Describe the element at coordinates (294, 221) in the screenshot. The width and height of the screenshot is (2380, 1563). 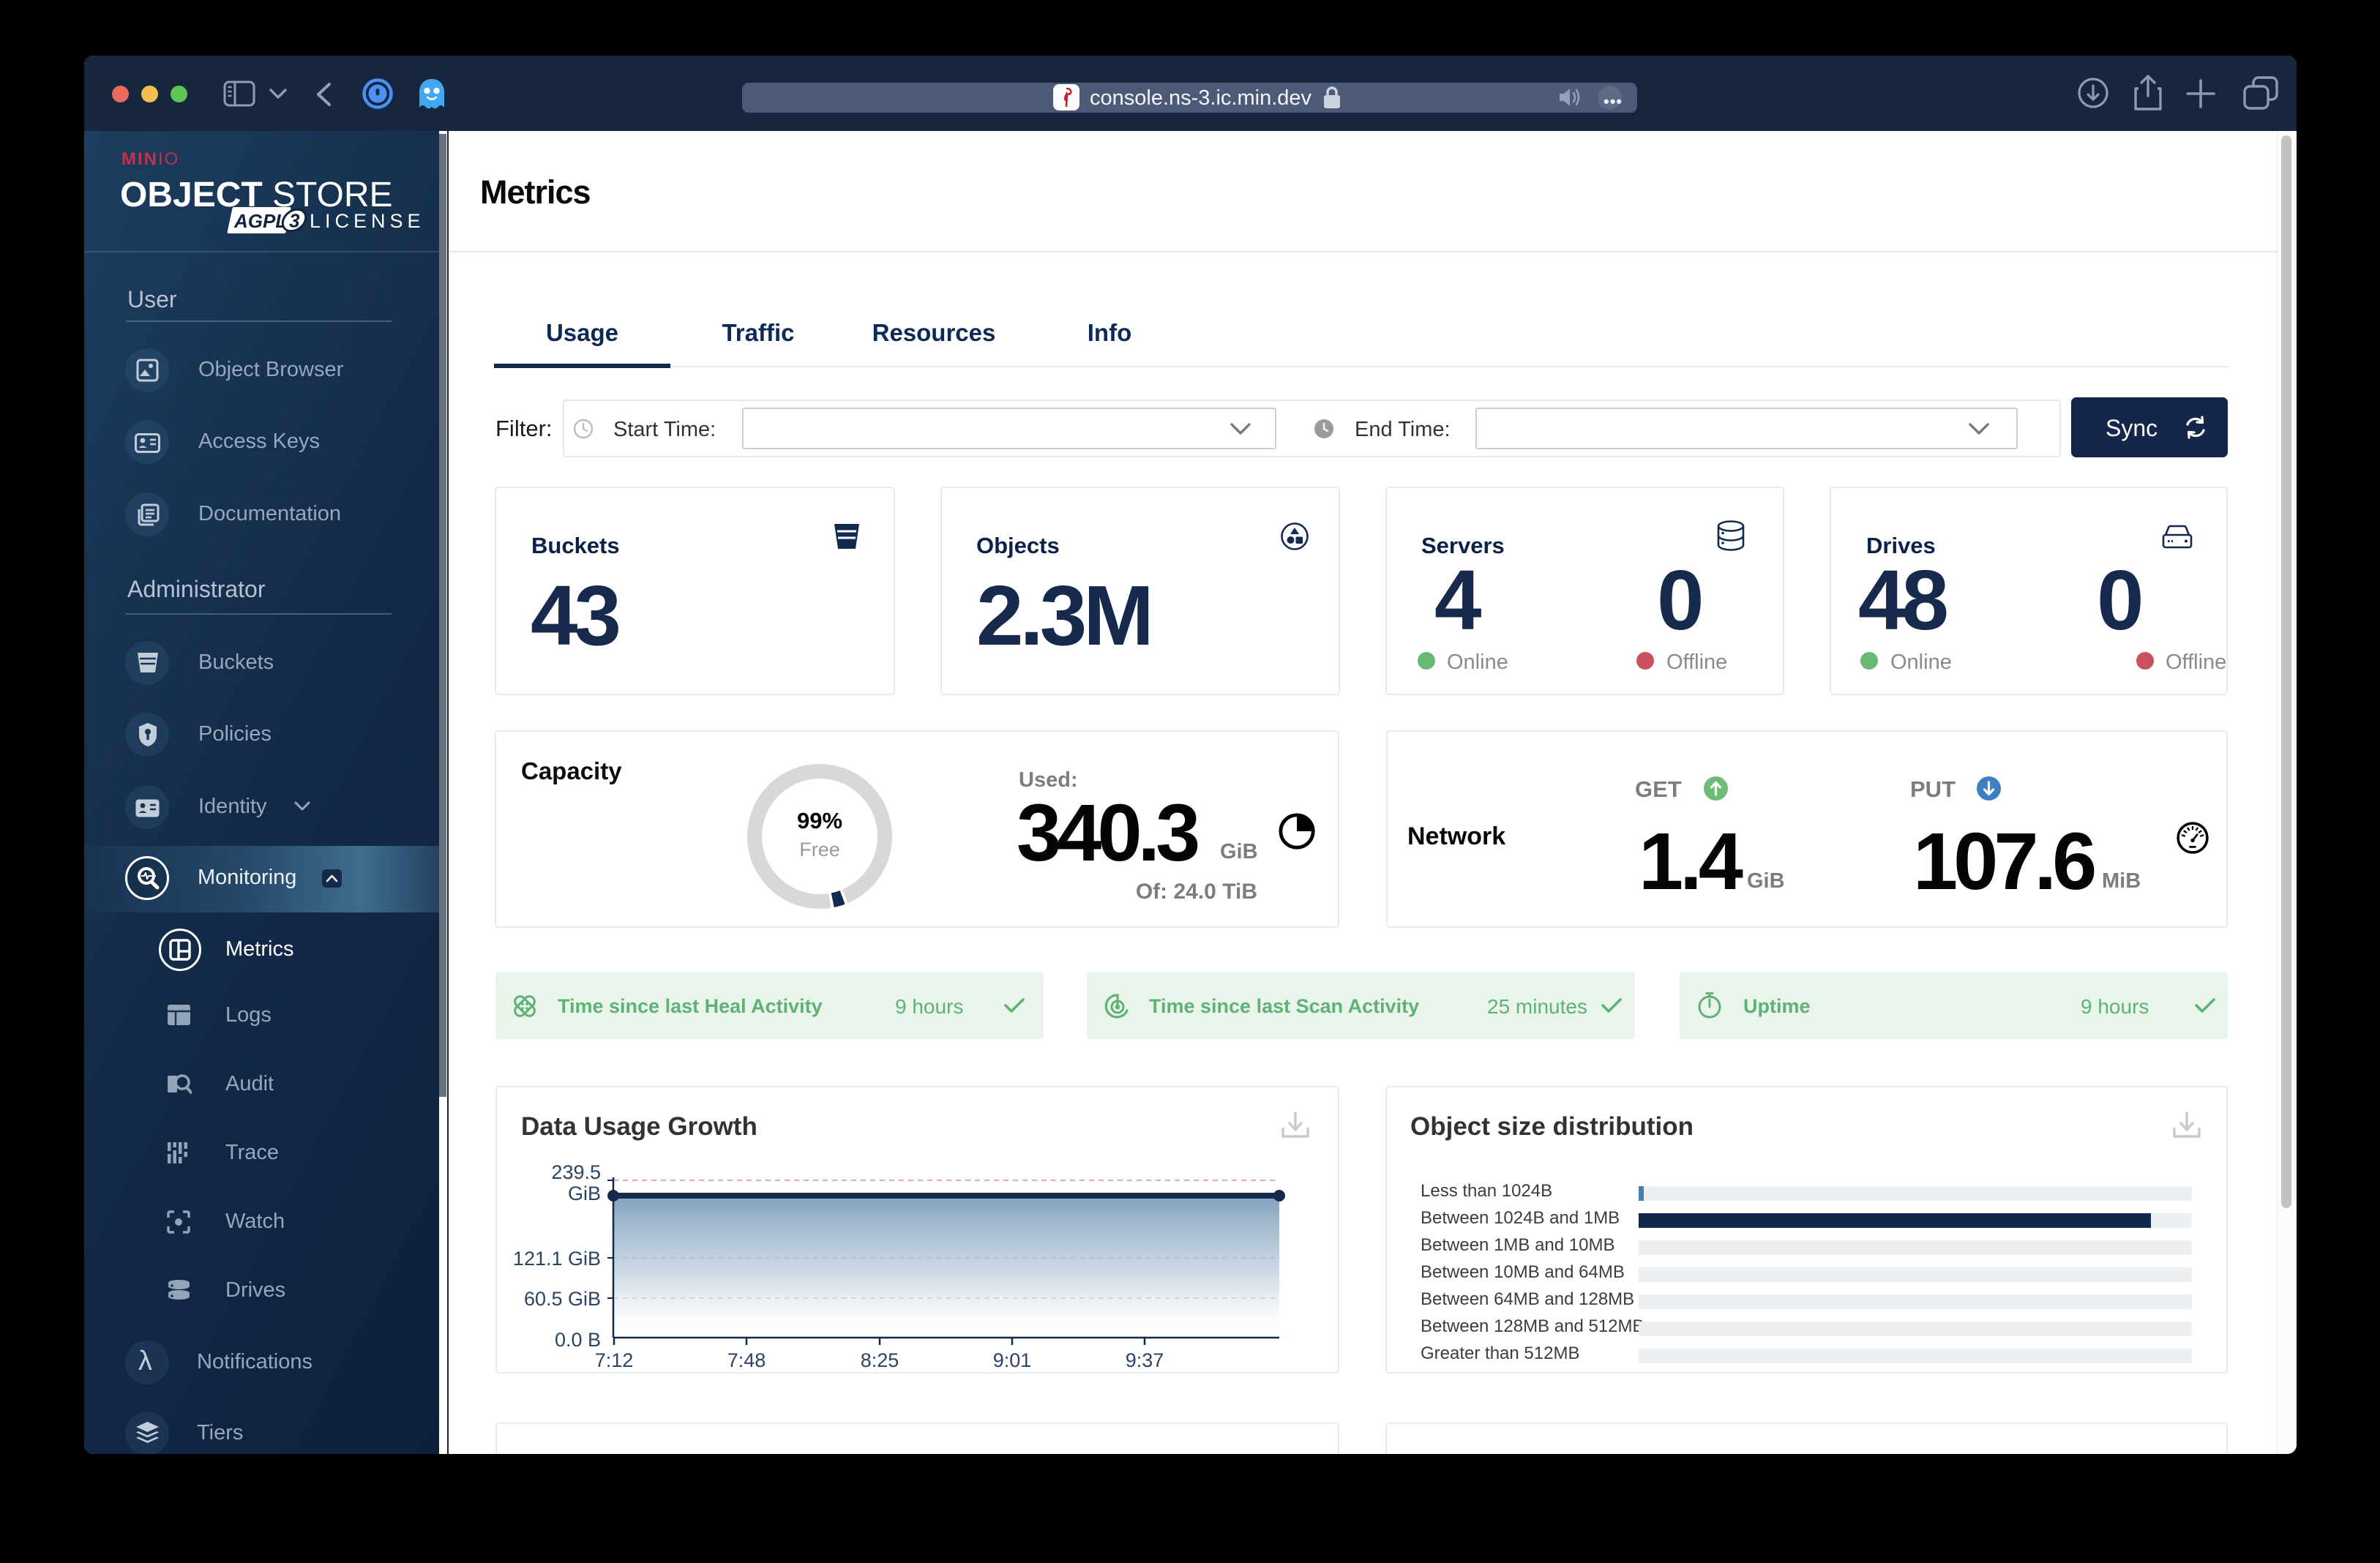
I see `svg-text: 3` at that location.